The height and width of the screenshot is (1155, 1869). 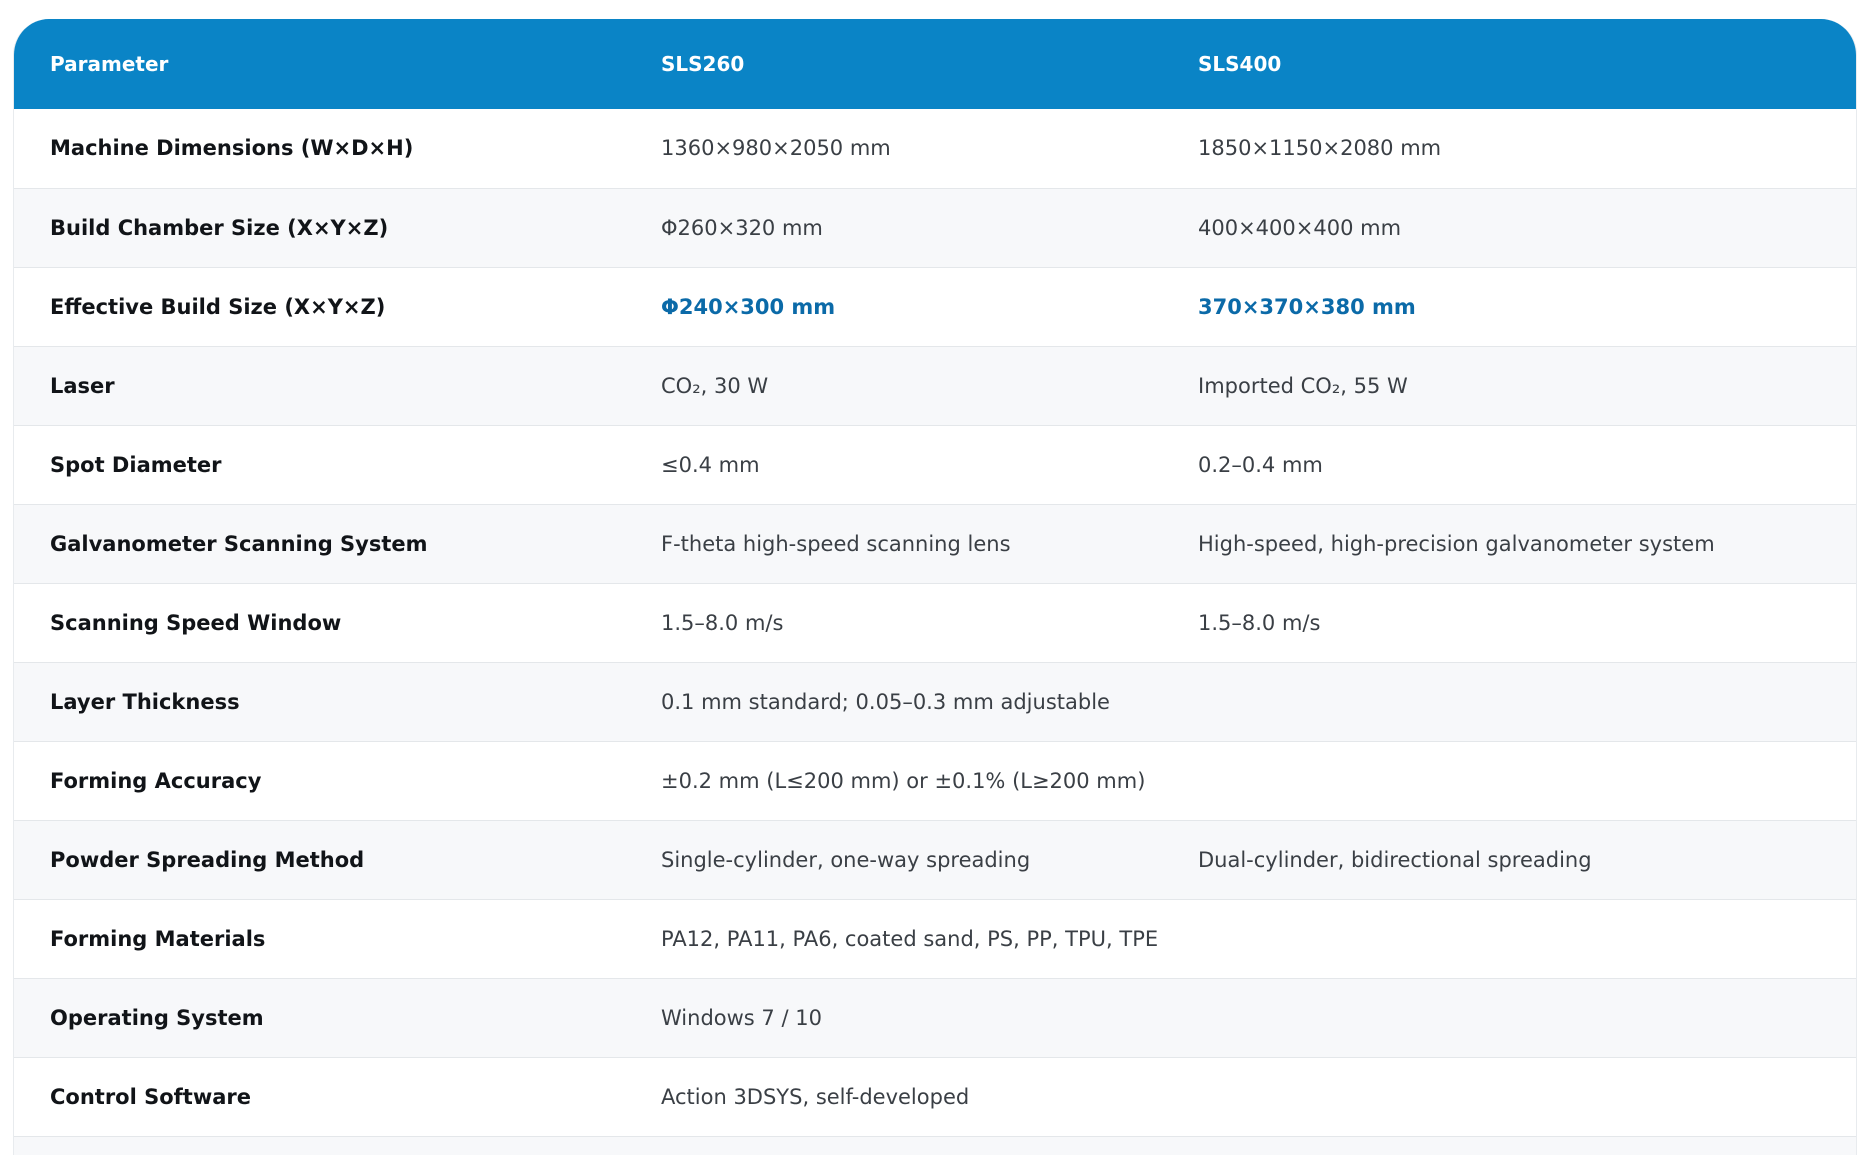 What do you see at coordinates (742, 227) in the screenshot?
I see `sls260-cell: Φ260×320 mm` at bounding box center [742, 227].